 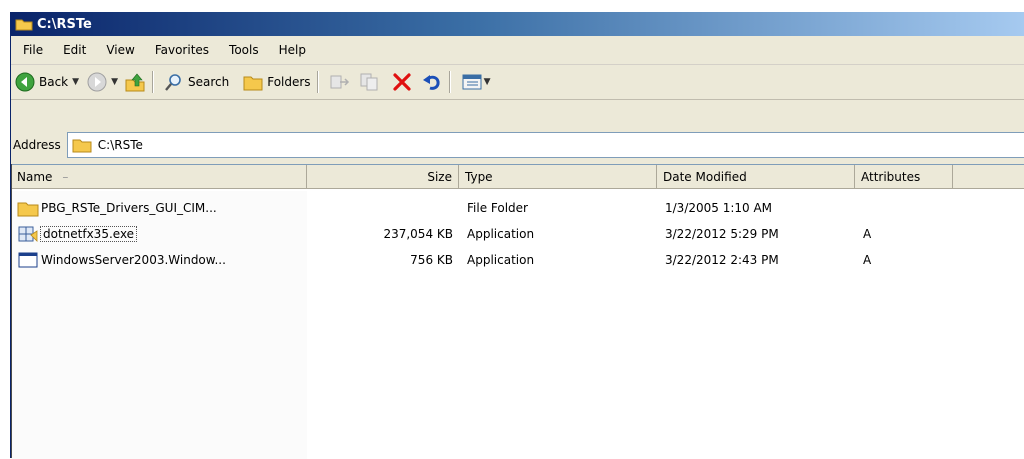 What do you see at coordinates (28, 260) in the screenshot?
I see `application-icon` at bounding box center [28, 260].